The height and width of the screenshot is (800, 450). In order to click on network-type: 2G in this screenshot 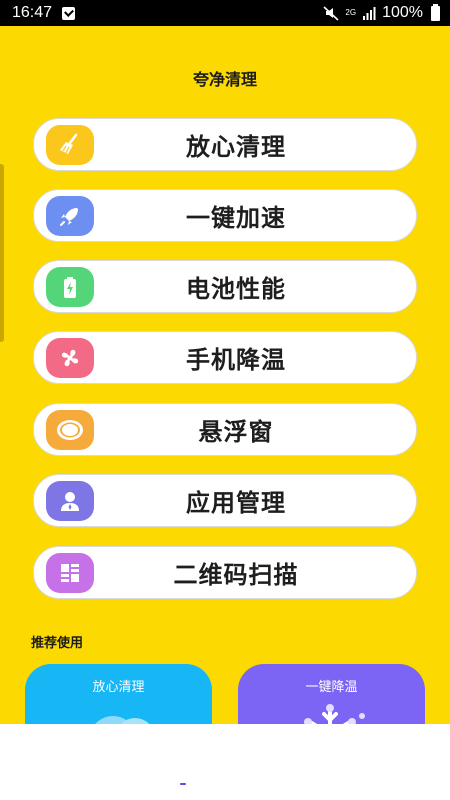, I will do `click(351, 12)`.